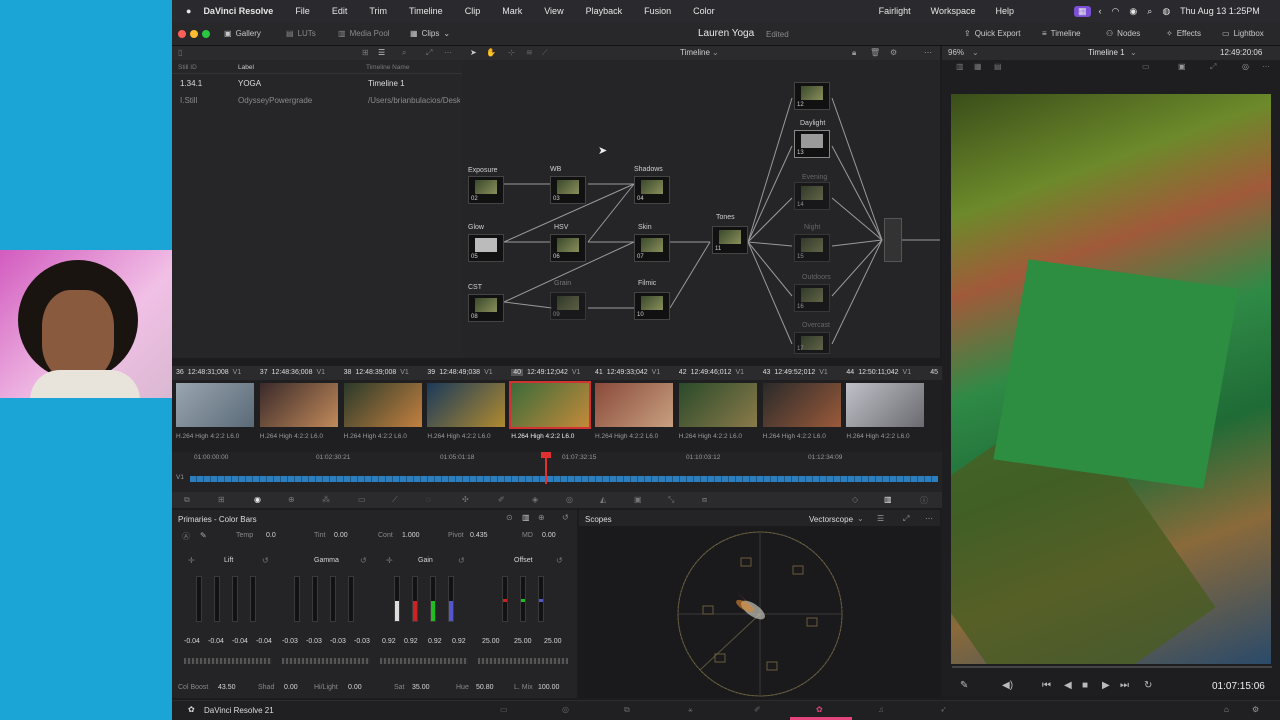  What do you see at coordinates (435, 641) in the screenshot?
I see `gain-green-value: 0.92` at bounding box center [435, 641].